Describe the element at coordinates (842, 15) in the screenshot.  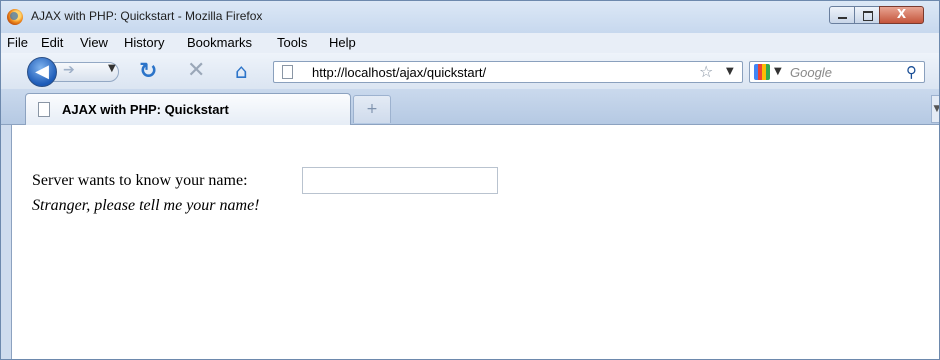
I see `minimize-button` at that location.